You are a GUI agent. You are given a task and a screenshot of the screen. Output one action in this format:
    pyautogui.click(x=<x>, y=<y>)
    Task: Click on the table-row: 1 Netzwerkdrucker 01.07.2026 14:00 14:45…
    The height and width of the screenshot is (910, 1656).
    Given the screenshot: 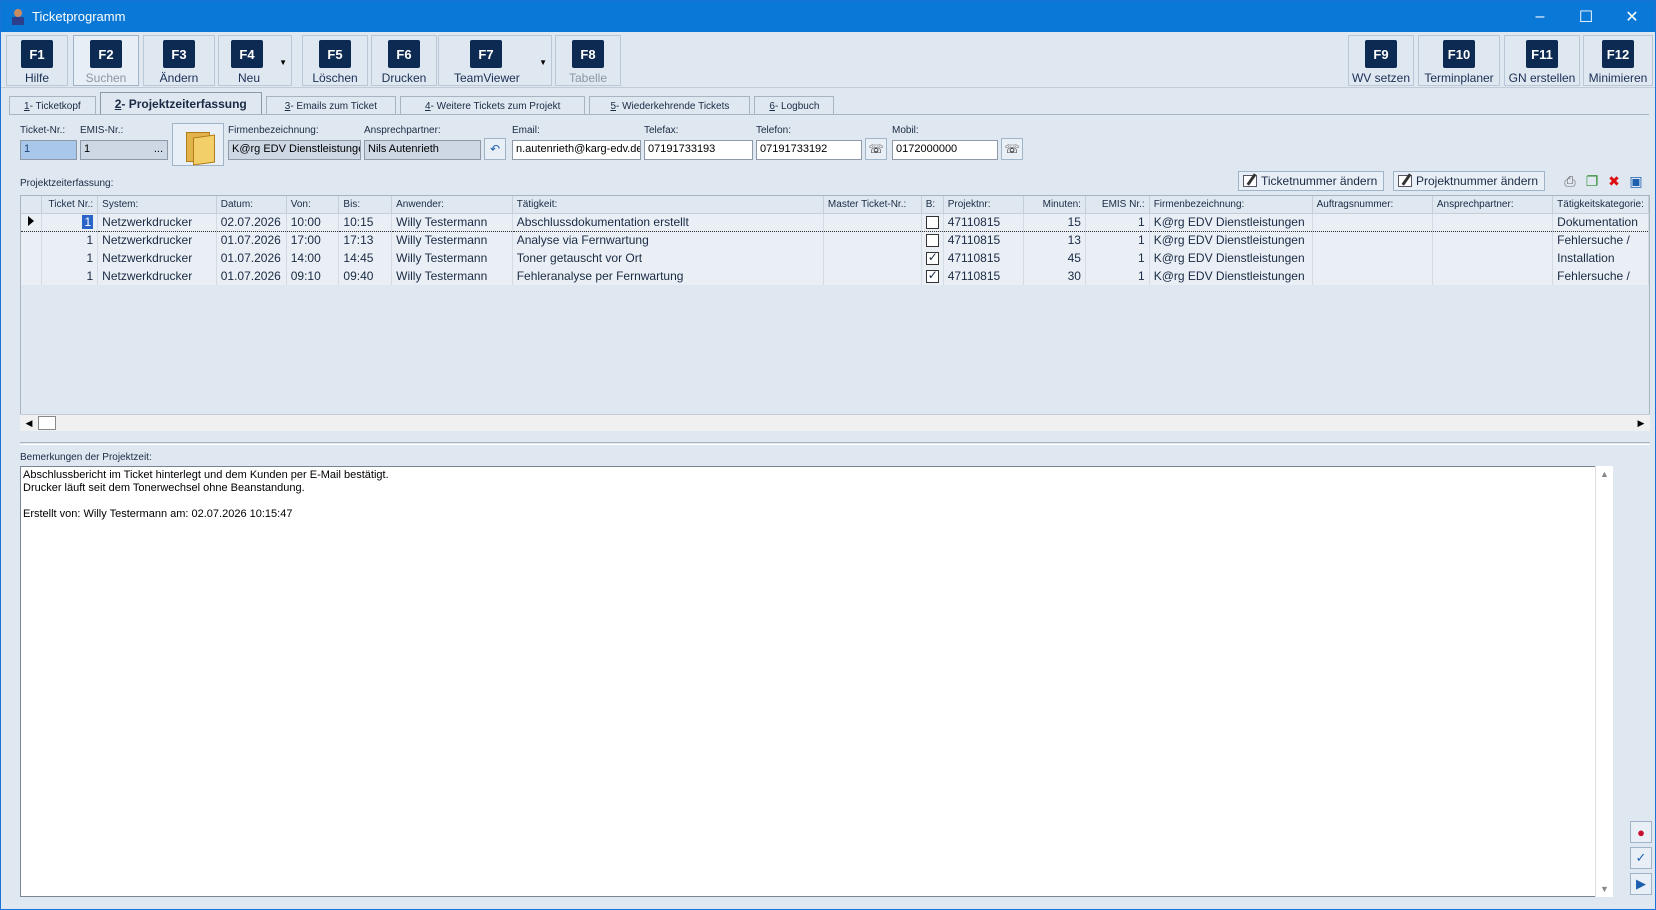 What is the action you would take?
    pyautogui.click(x=835, y=258)
    